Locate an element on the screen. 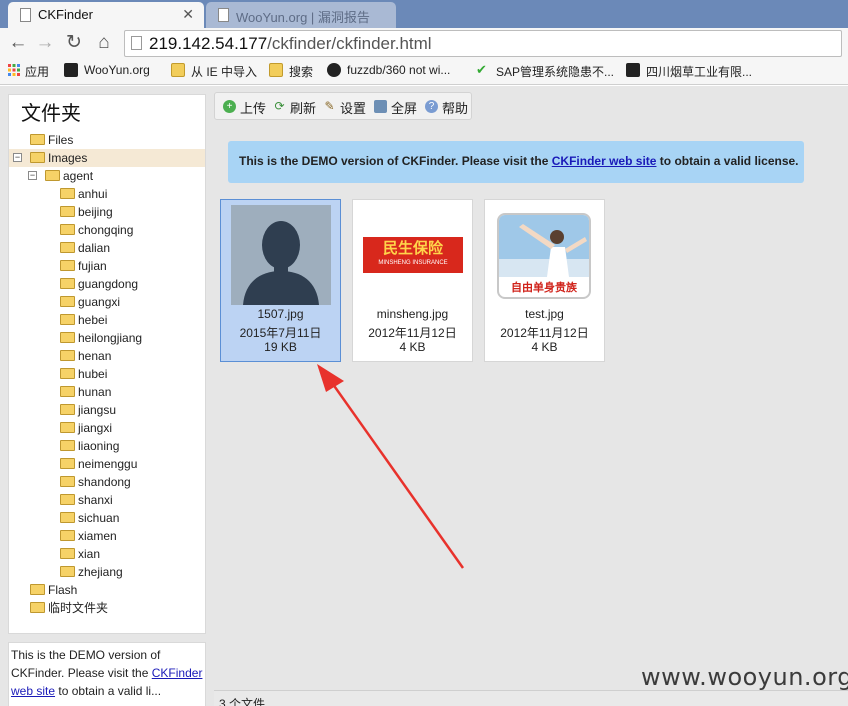  folder-beijing: beijing is located at coordinates (107, 212).